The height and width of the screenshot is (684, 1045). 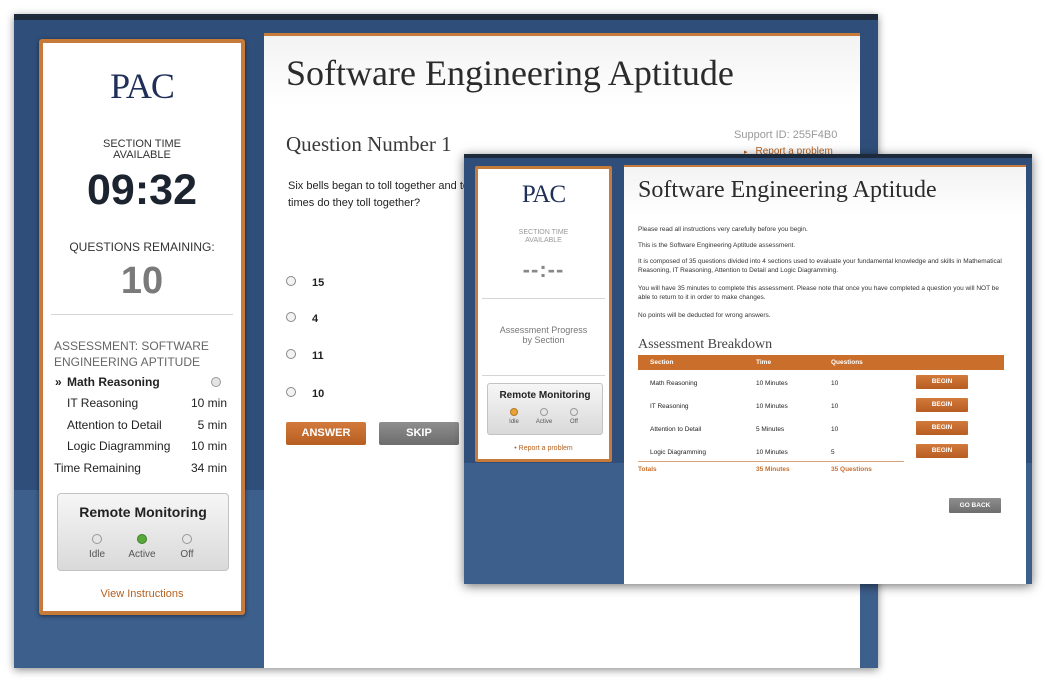 I want to click on questions-remaining-count: 10, so click(x=142, y=281).